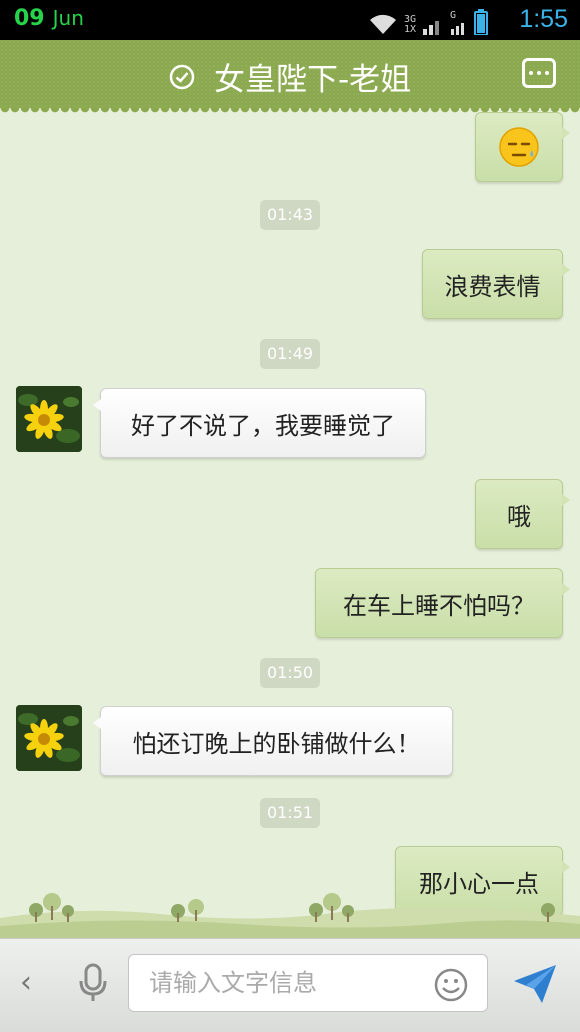 This screenshot has height=1032, width=580. What do you see at coordinates (382, 24) in the screenshot?
I see `wifi-icon` at bounding box center [382, 24].